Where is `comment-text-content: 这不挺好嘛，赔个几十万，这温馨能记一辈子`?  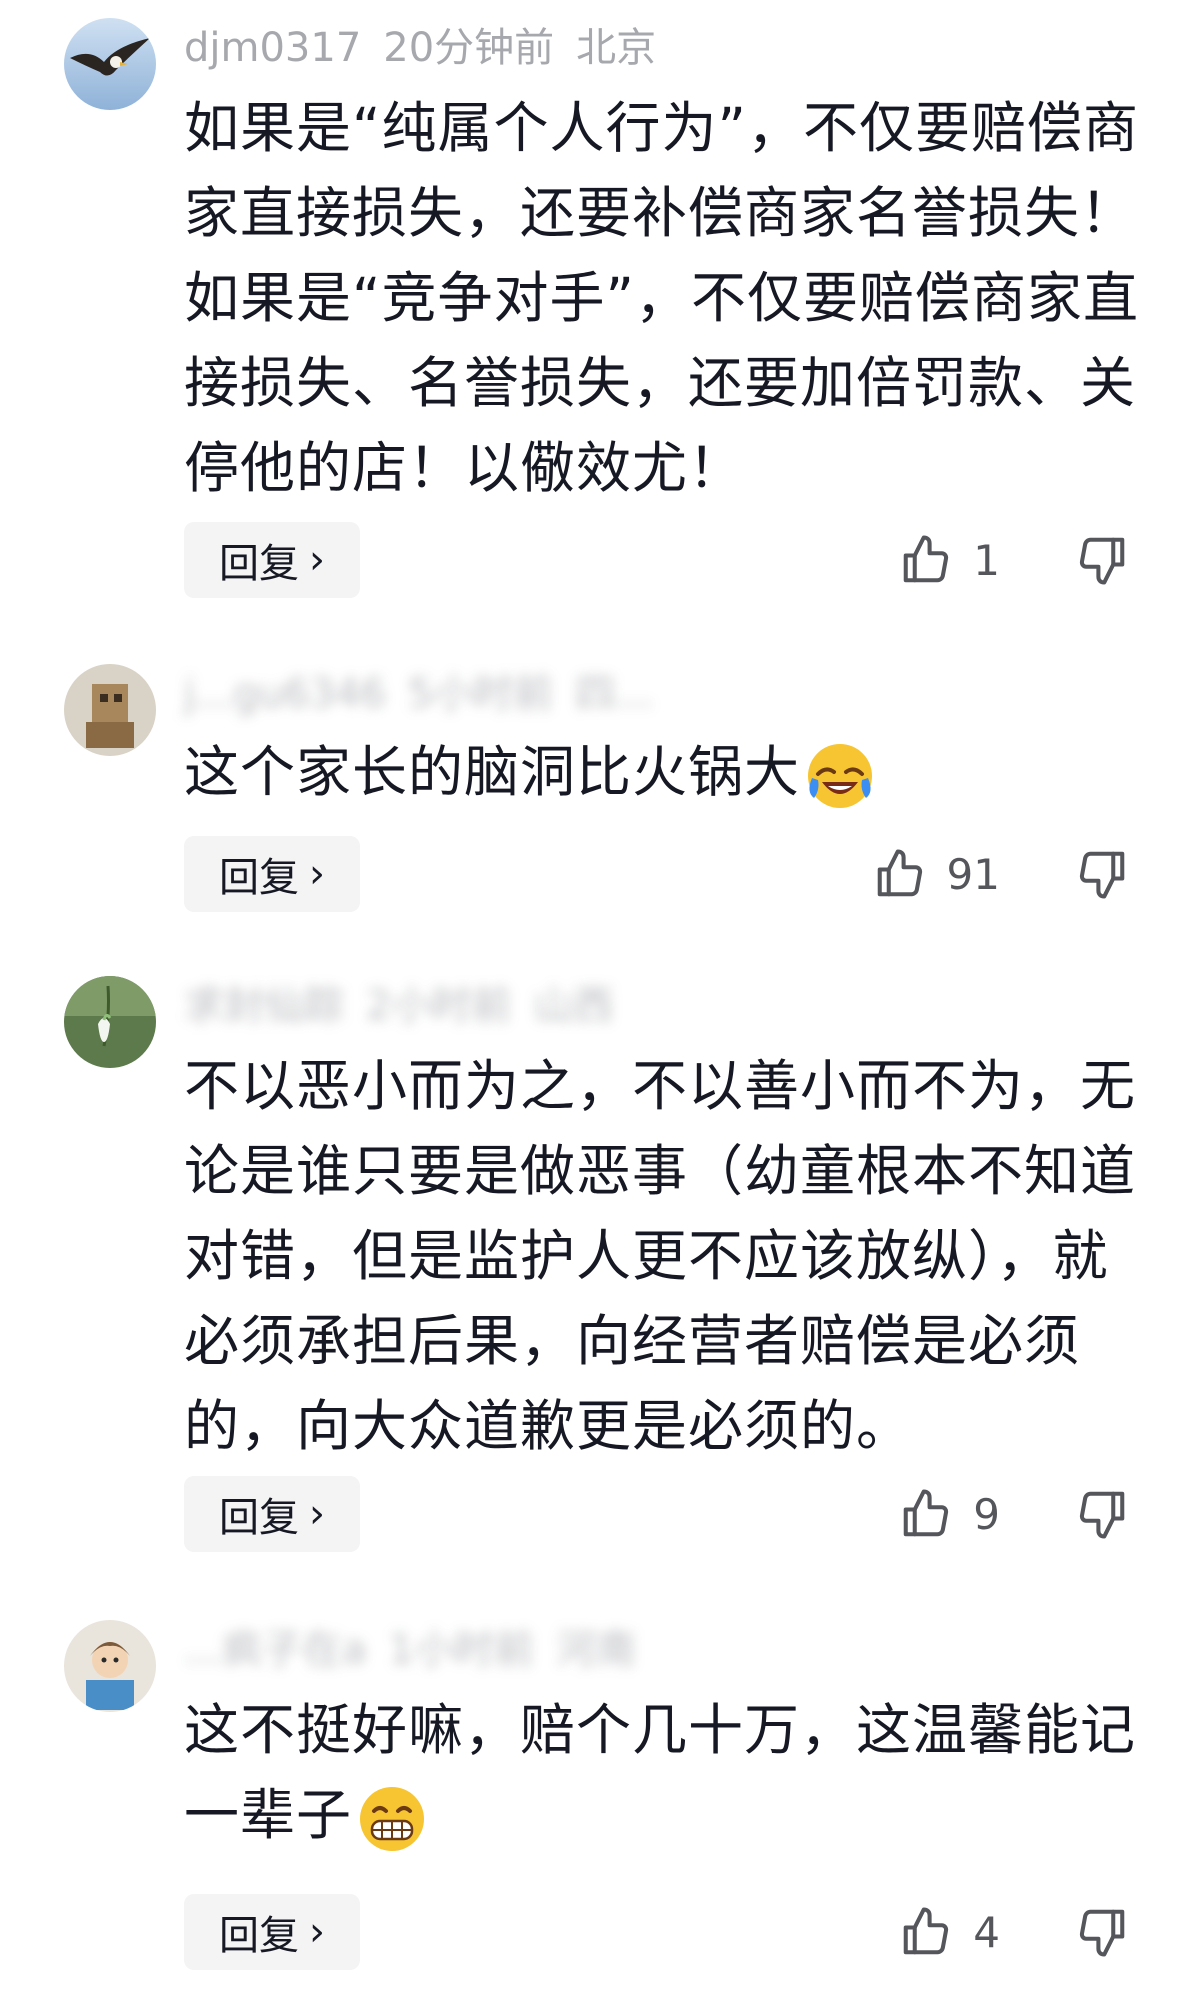
comment-text-content: 这不挺好嘛，赔个几十万，这温馨能记一辈子 is located at coordinates (660, 1772).